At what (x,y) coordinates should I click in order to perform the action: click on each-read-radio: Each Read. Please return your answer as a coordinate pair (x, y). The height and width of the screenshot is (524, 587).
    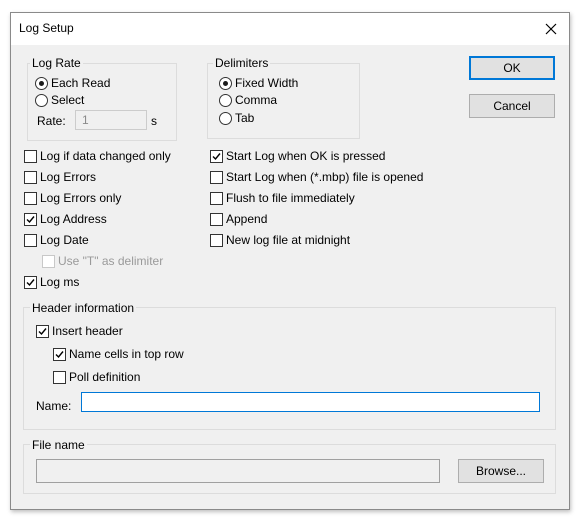
    Looking at the image, I should click on (72, 83).